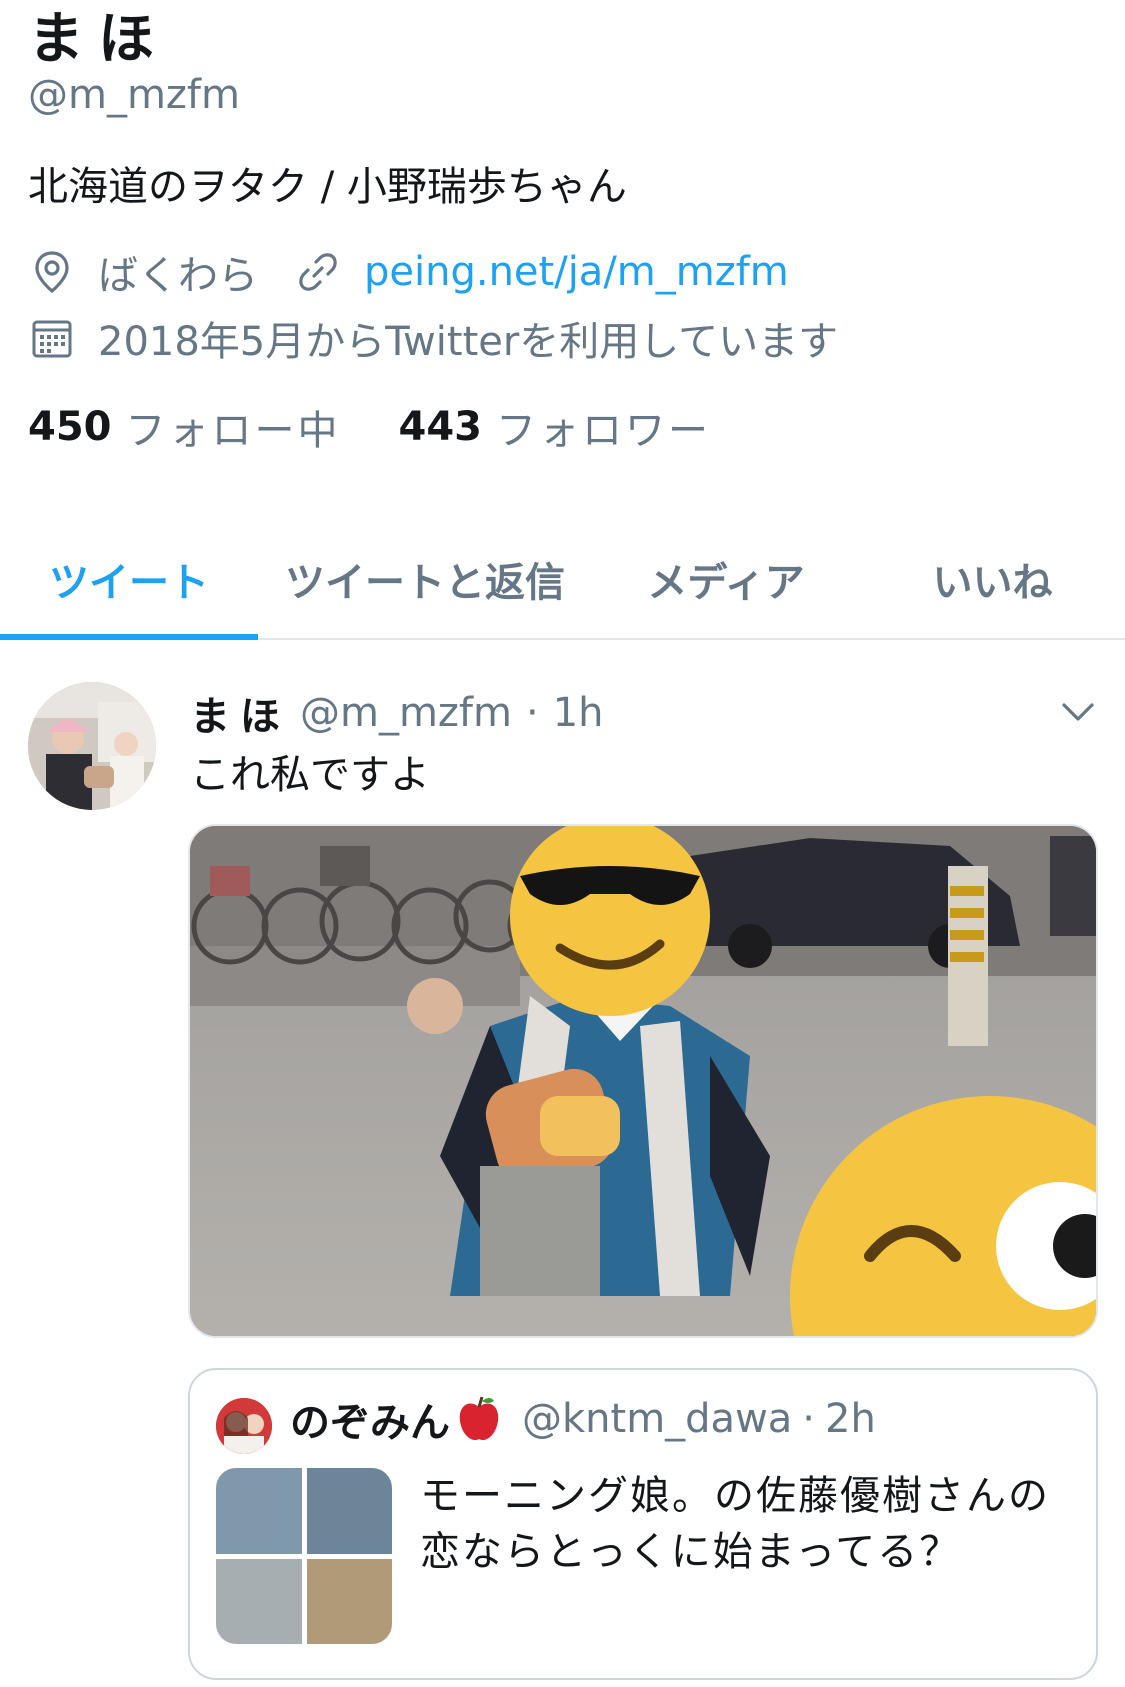 This screenshot has height=1687, width=1125. I want to click on quote-media-grid, so click(304, 1556).